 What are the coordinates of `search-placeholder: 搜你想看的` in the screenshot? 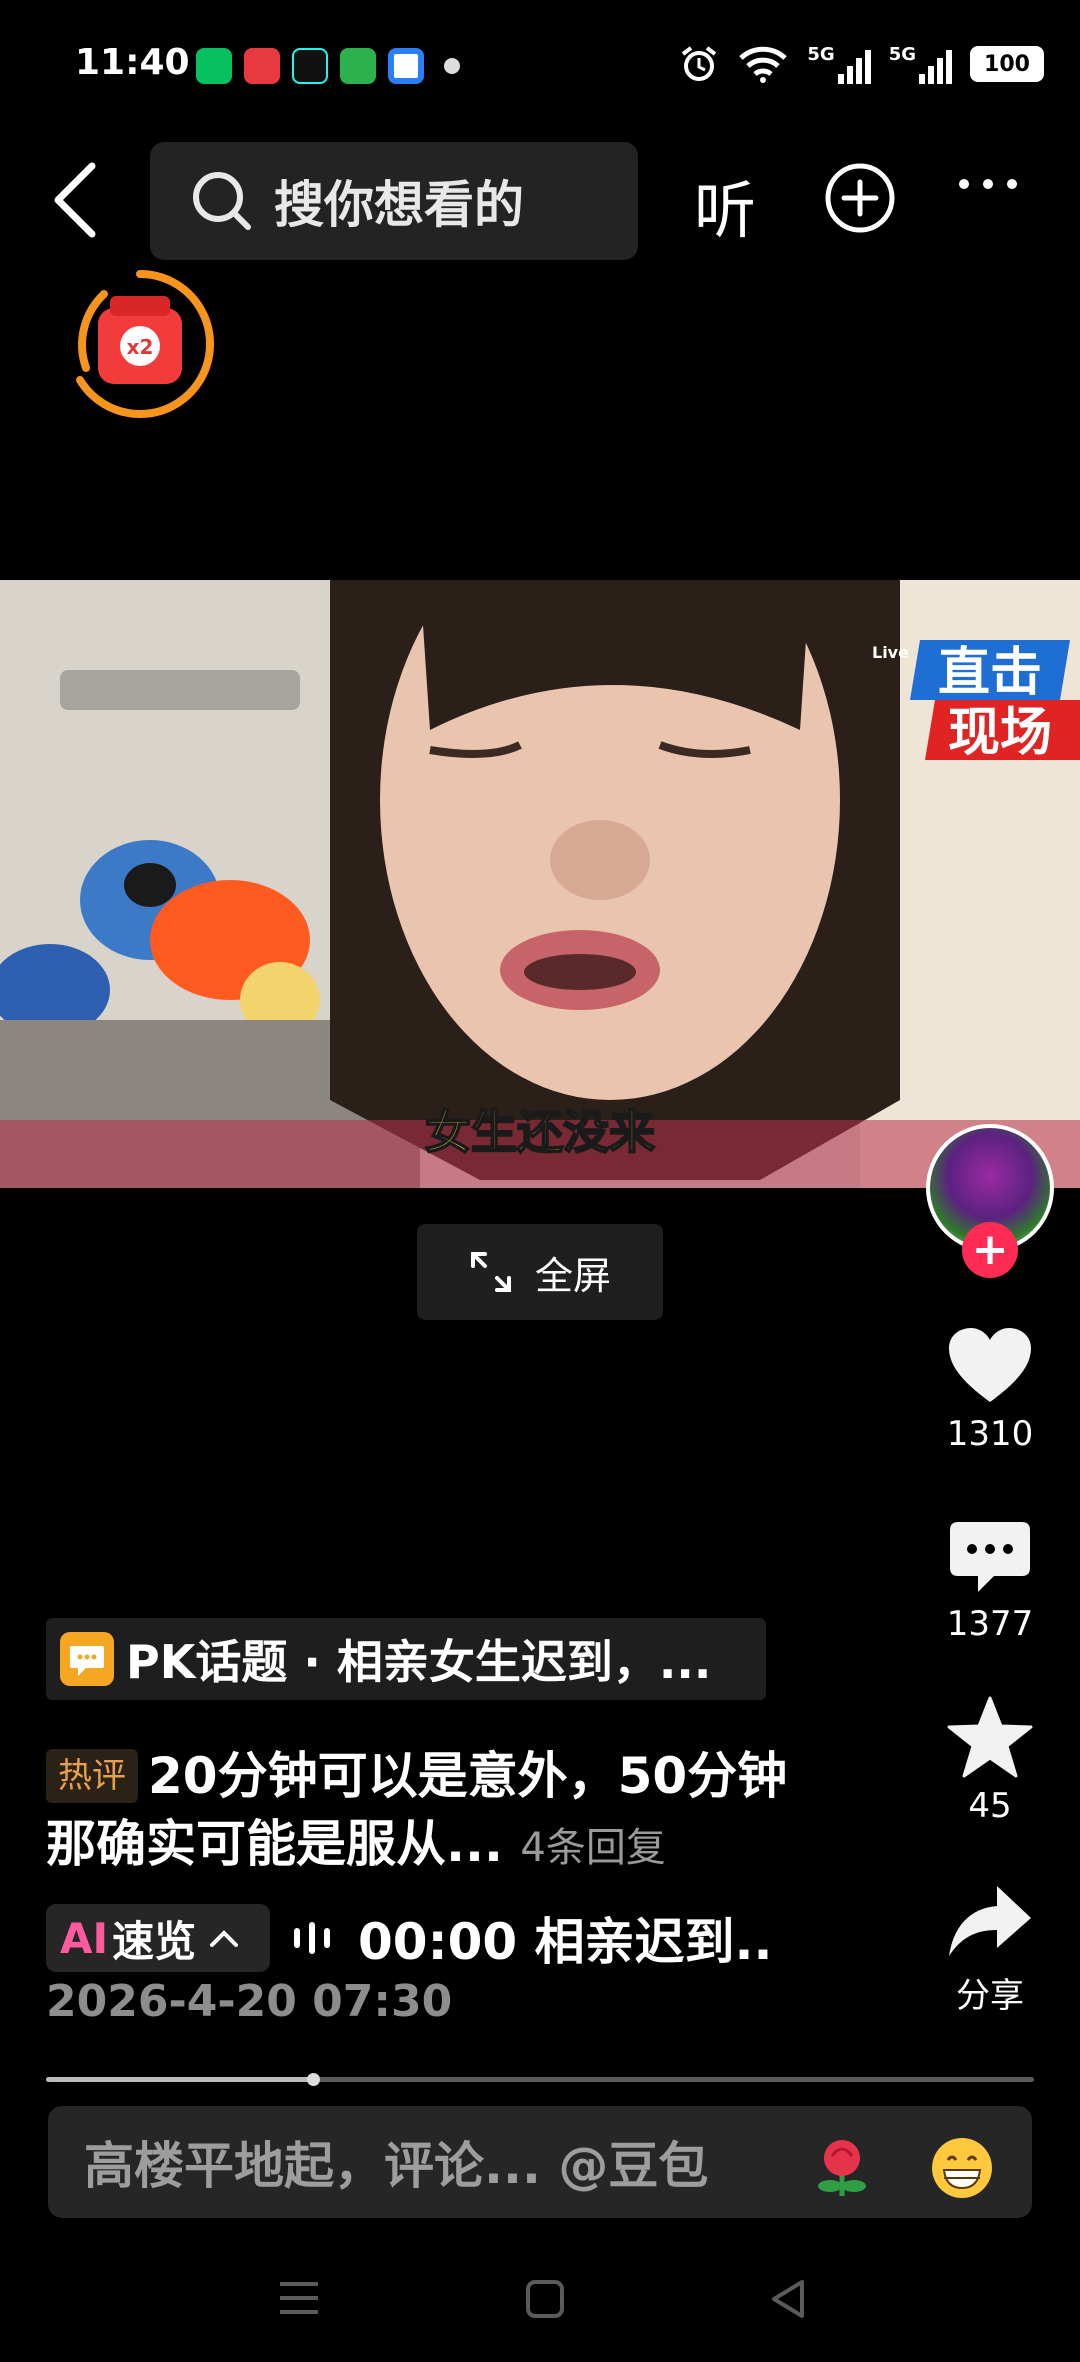 It's located at (399, 205).